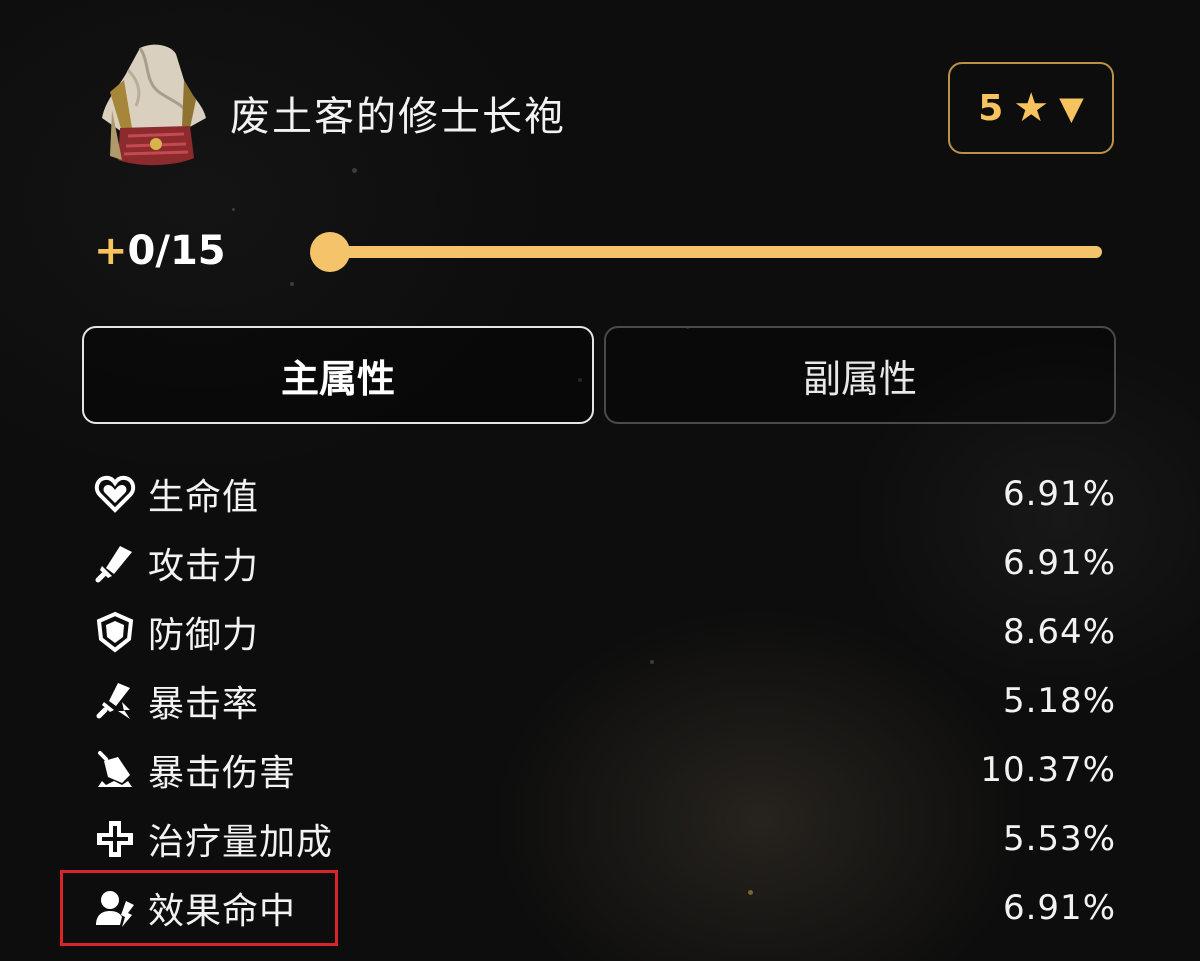 The height and width of the screenshot is (961, 1200). What do you see at coordinates (204, 497) in the screenshot?
I see `stat-name: 生命值` at bounding box center [204, 497].